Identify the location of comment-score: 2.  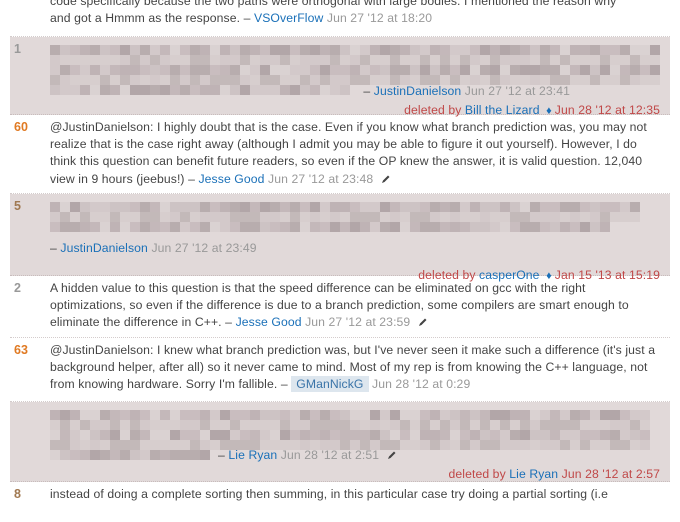
(17, 288).